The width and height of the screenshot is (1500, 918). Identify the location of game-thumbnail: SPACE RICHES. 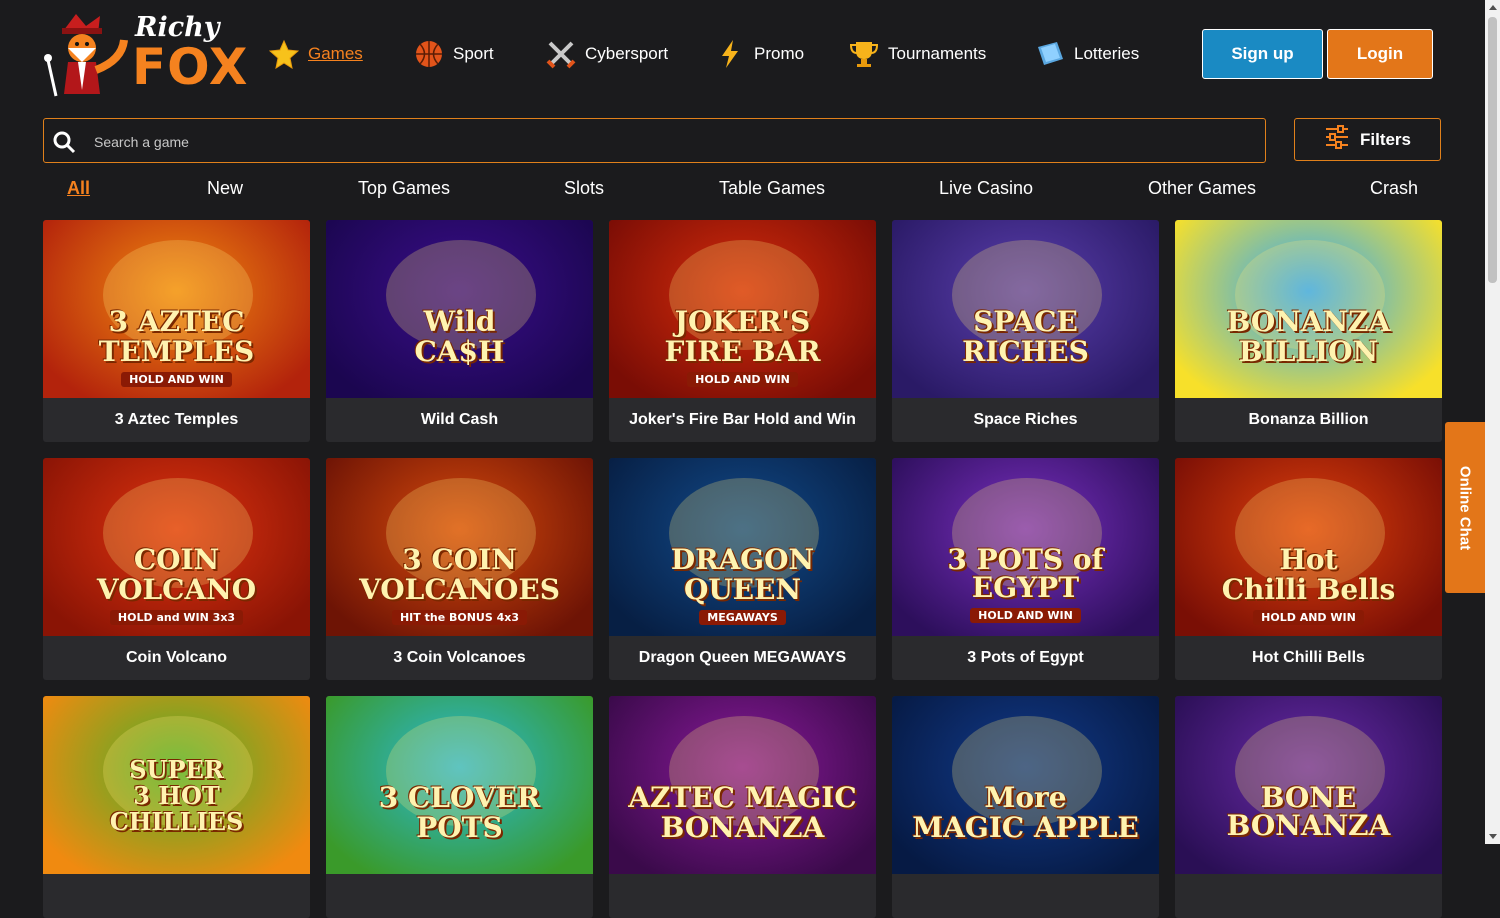
(1025, 309).